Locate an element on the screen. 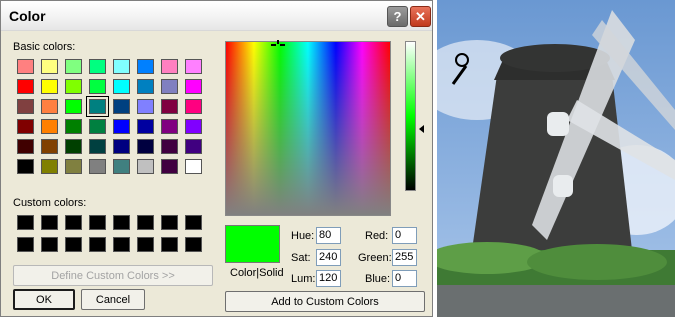  luminance-arrow-icon is located at coordinates (421, 129).